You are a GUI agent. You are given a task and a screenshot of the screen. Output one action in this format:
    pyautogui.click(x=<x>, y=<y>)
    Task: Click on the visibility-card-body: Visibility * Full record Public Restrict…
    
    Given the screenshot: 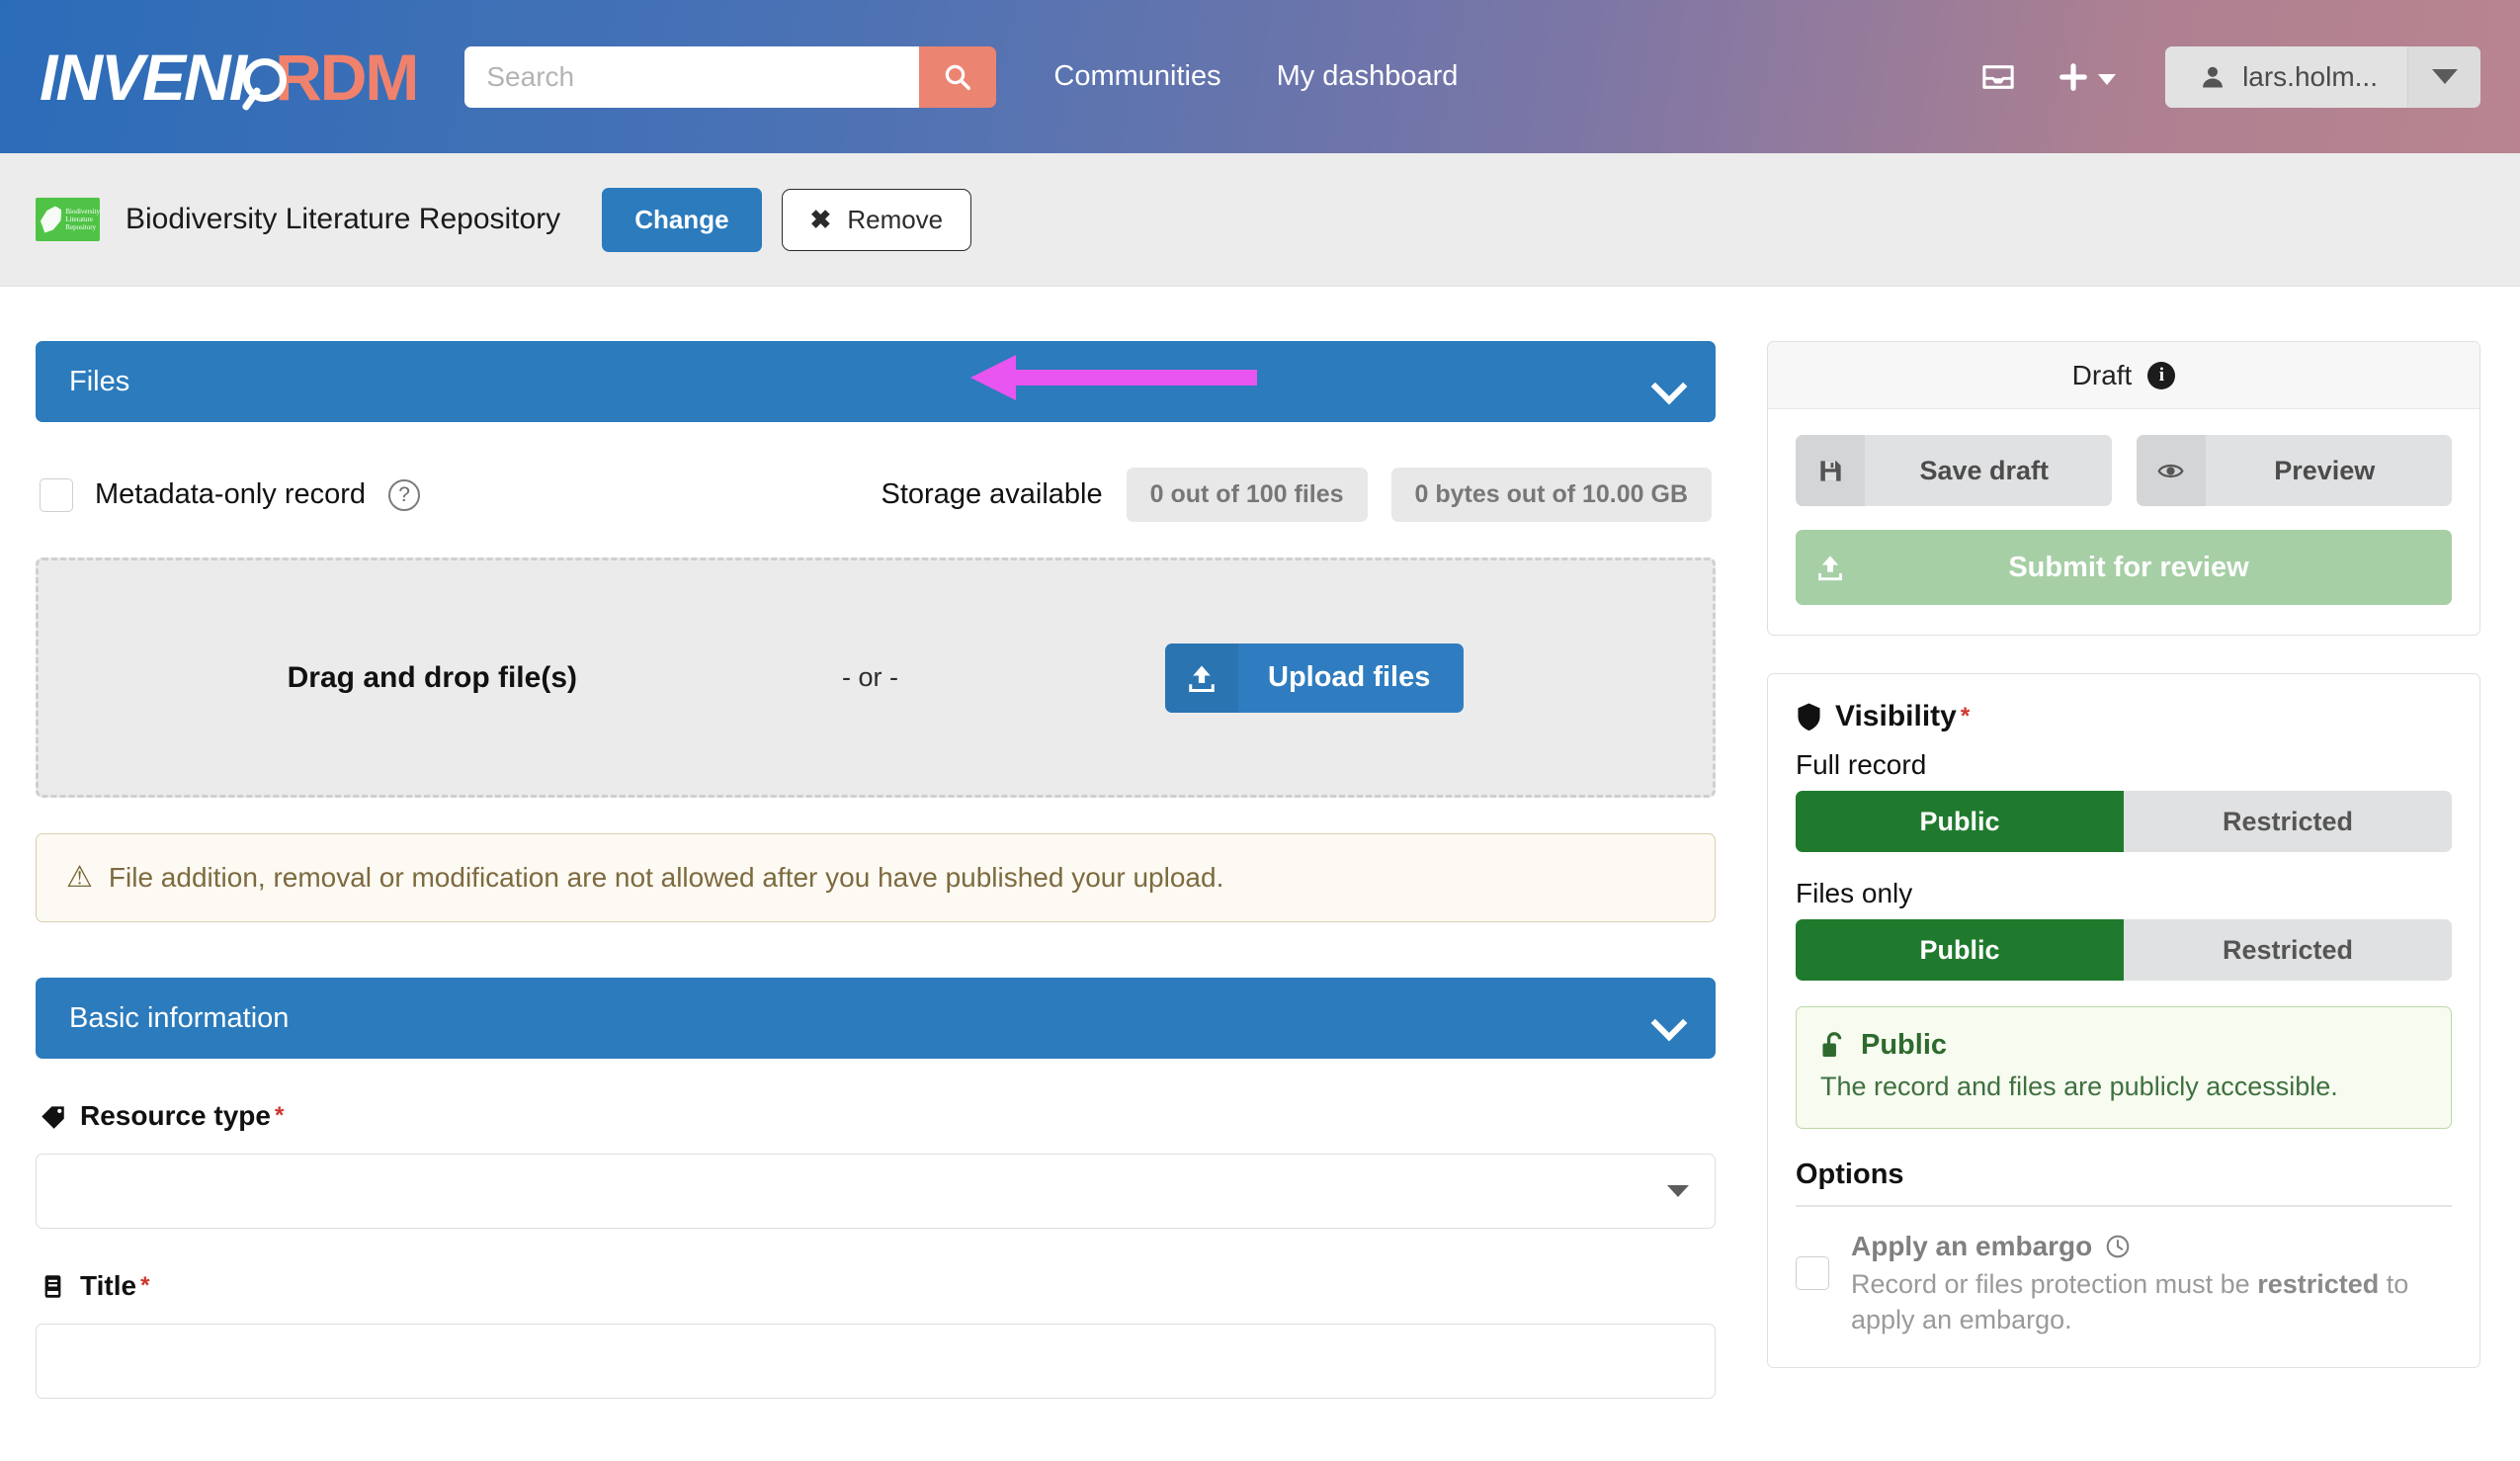 What is the action you would take?
    pyautogui.click(x=2123, y=1021)
    